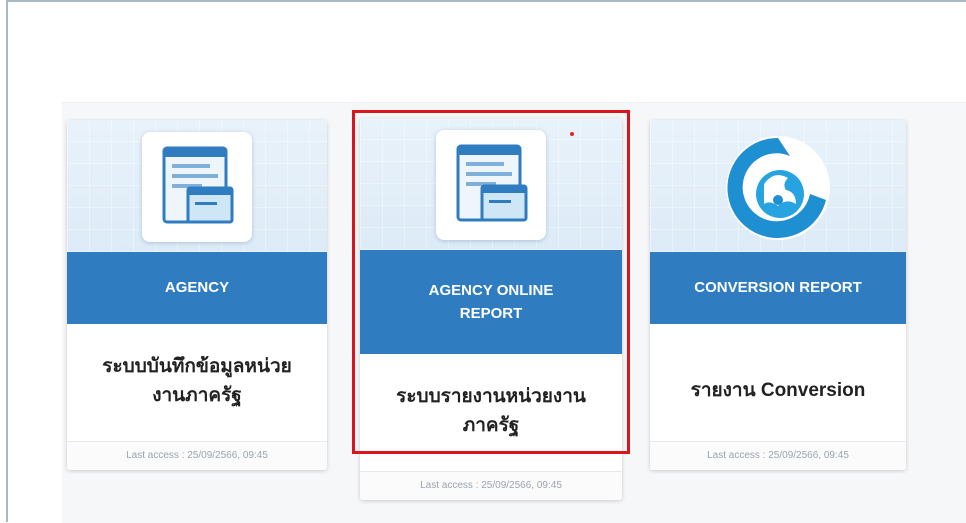 This screenshot has width=966, height=523. Describe the element at coordinates (778, 390) in the screenshot. I see `card-description: รายงาน Conversion` at that location.